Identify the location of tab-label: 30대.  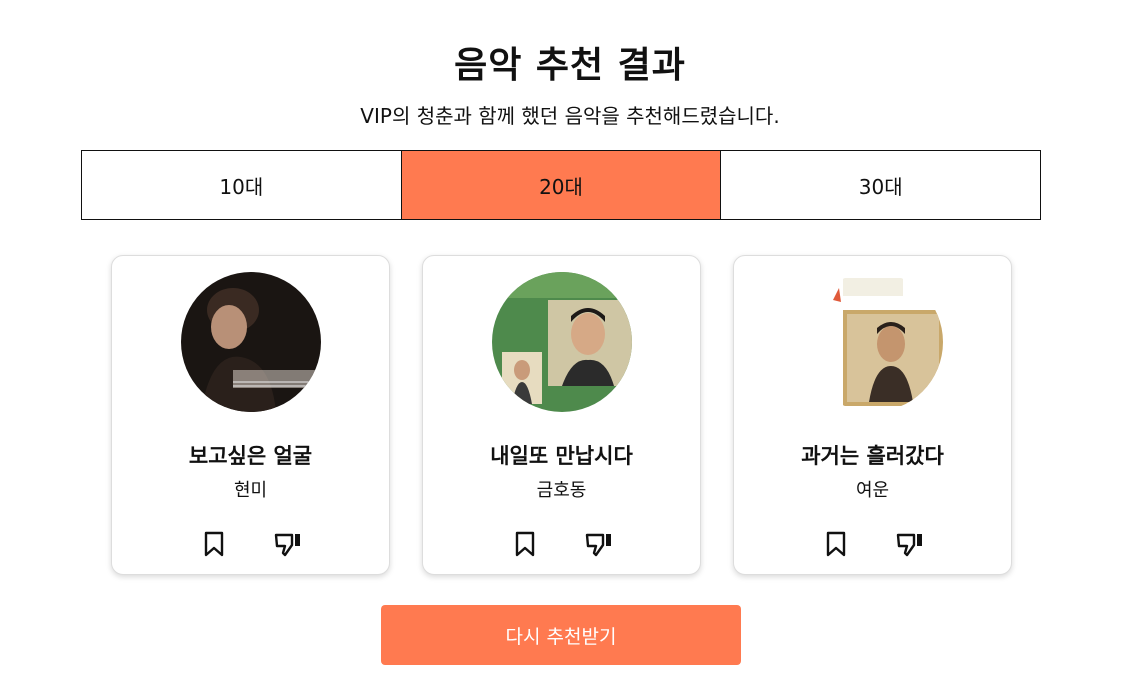
(880, 186).